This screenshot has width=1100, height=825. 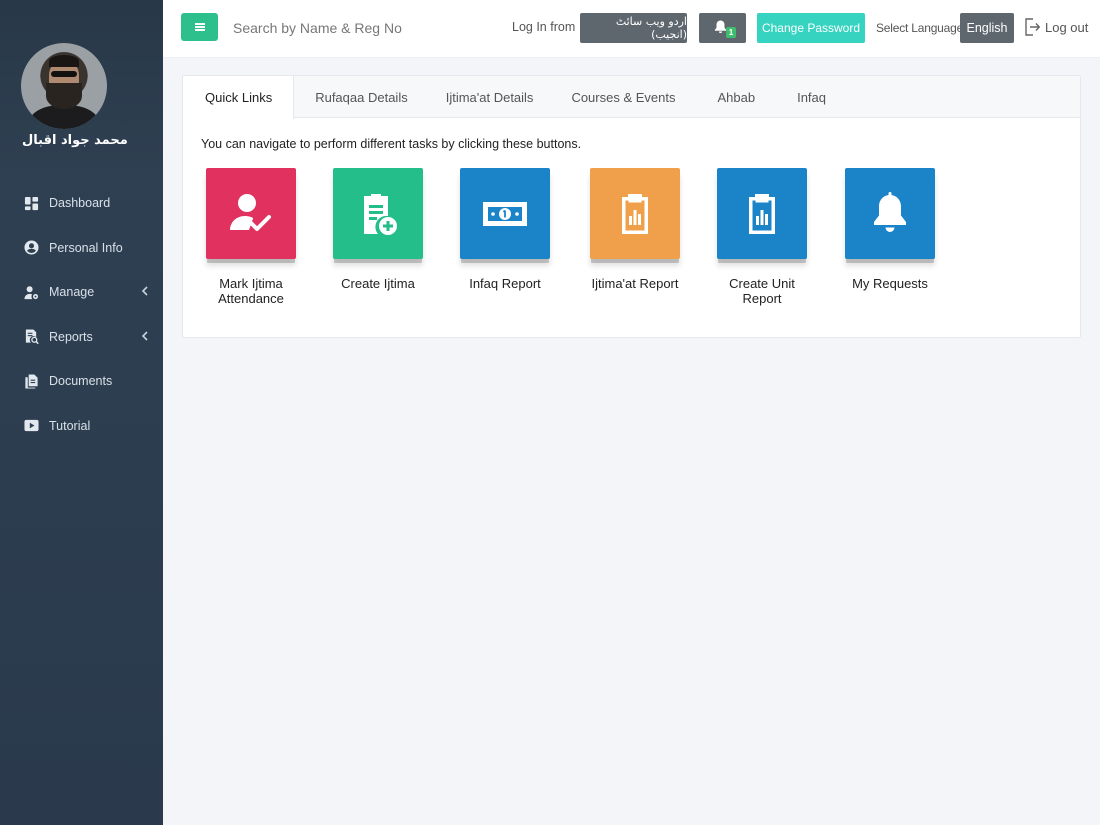 I want to click on sidebar-item-label: Reports, so click(x=71, y=336).